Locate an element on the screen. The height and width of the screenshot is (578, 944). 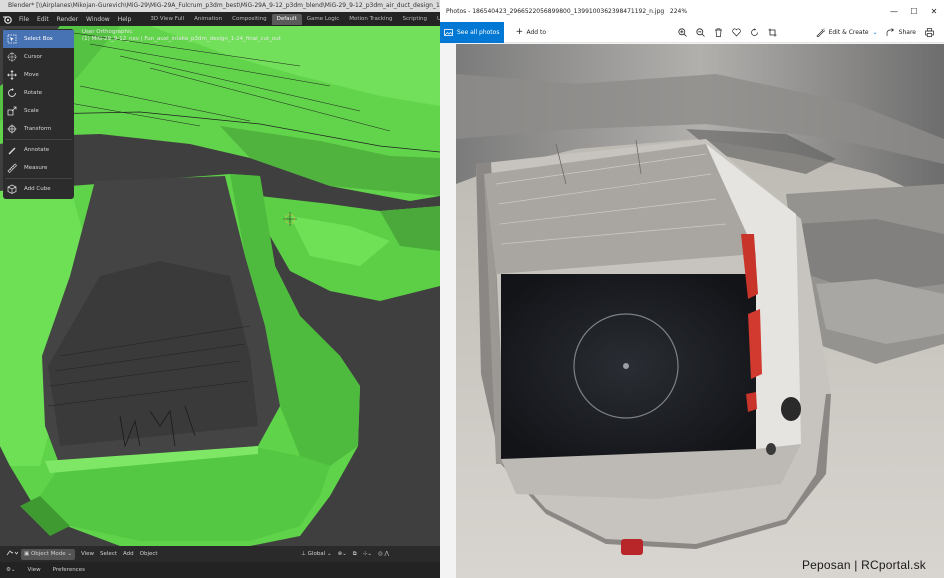
tab-game-logic: Game Logic is located at coordinates (323, 19).